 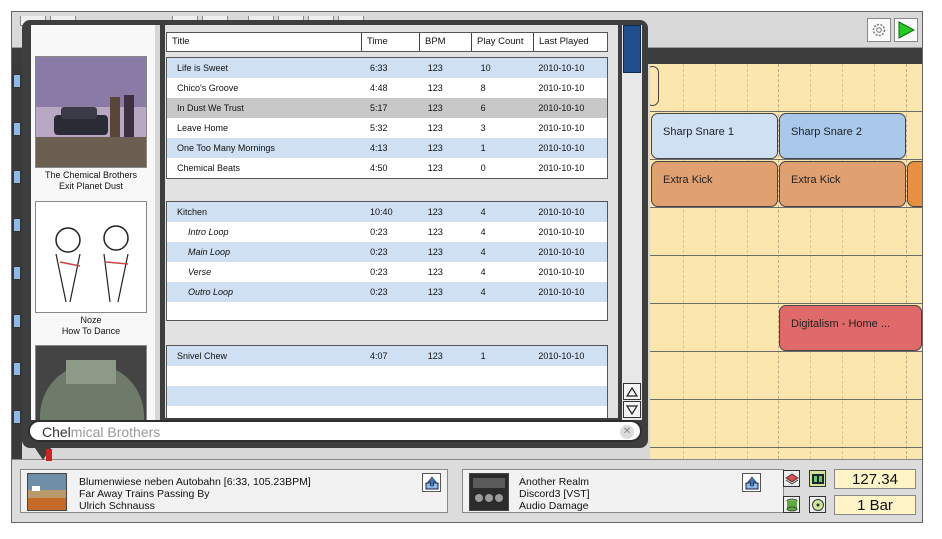 I want to click on album-scrollbar, so click(x=157, y=222).